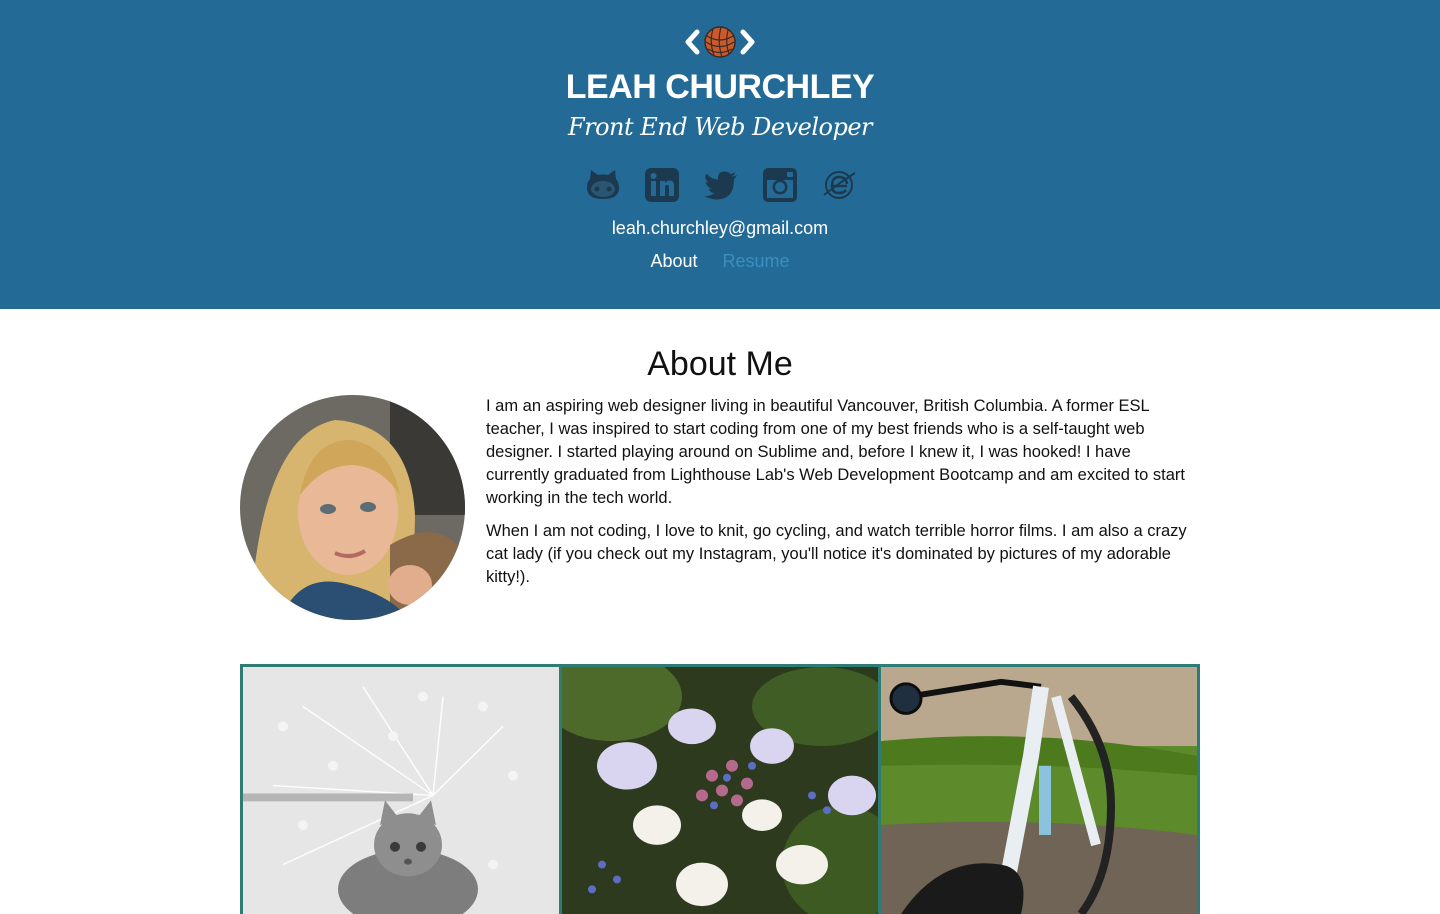 This screenshot has width=1440, height=914. I want to click on social-links, so click(721, 185).